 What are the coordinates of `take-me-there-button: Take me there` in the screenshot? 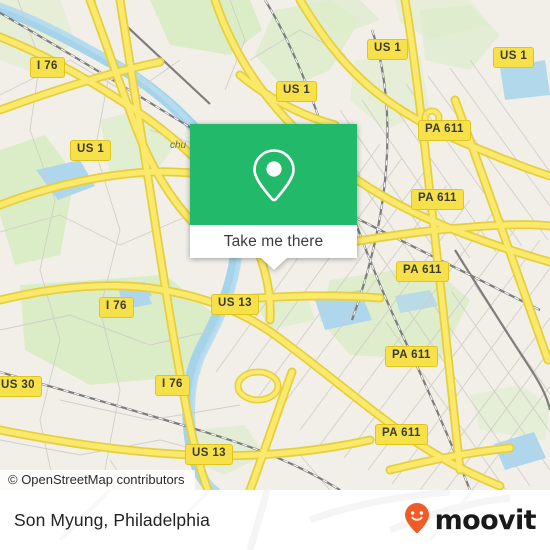 It's located at (273, 241).